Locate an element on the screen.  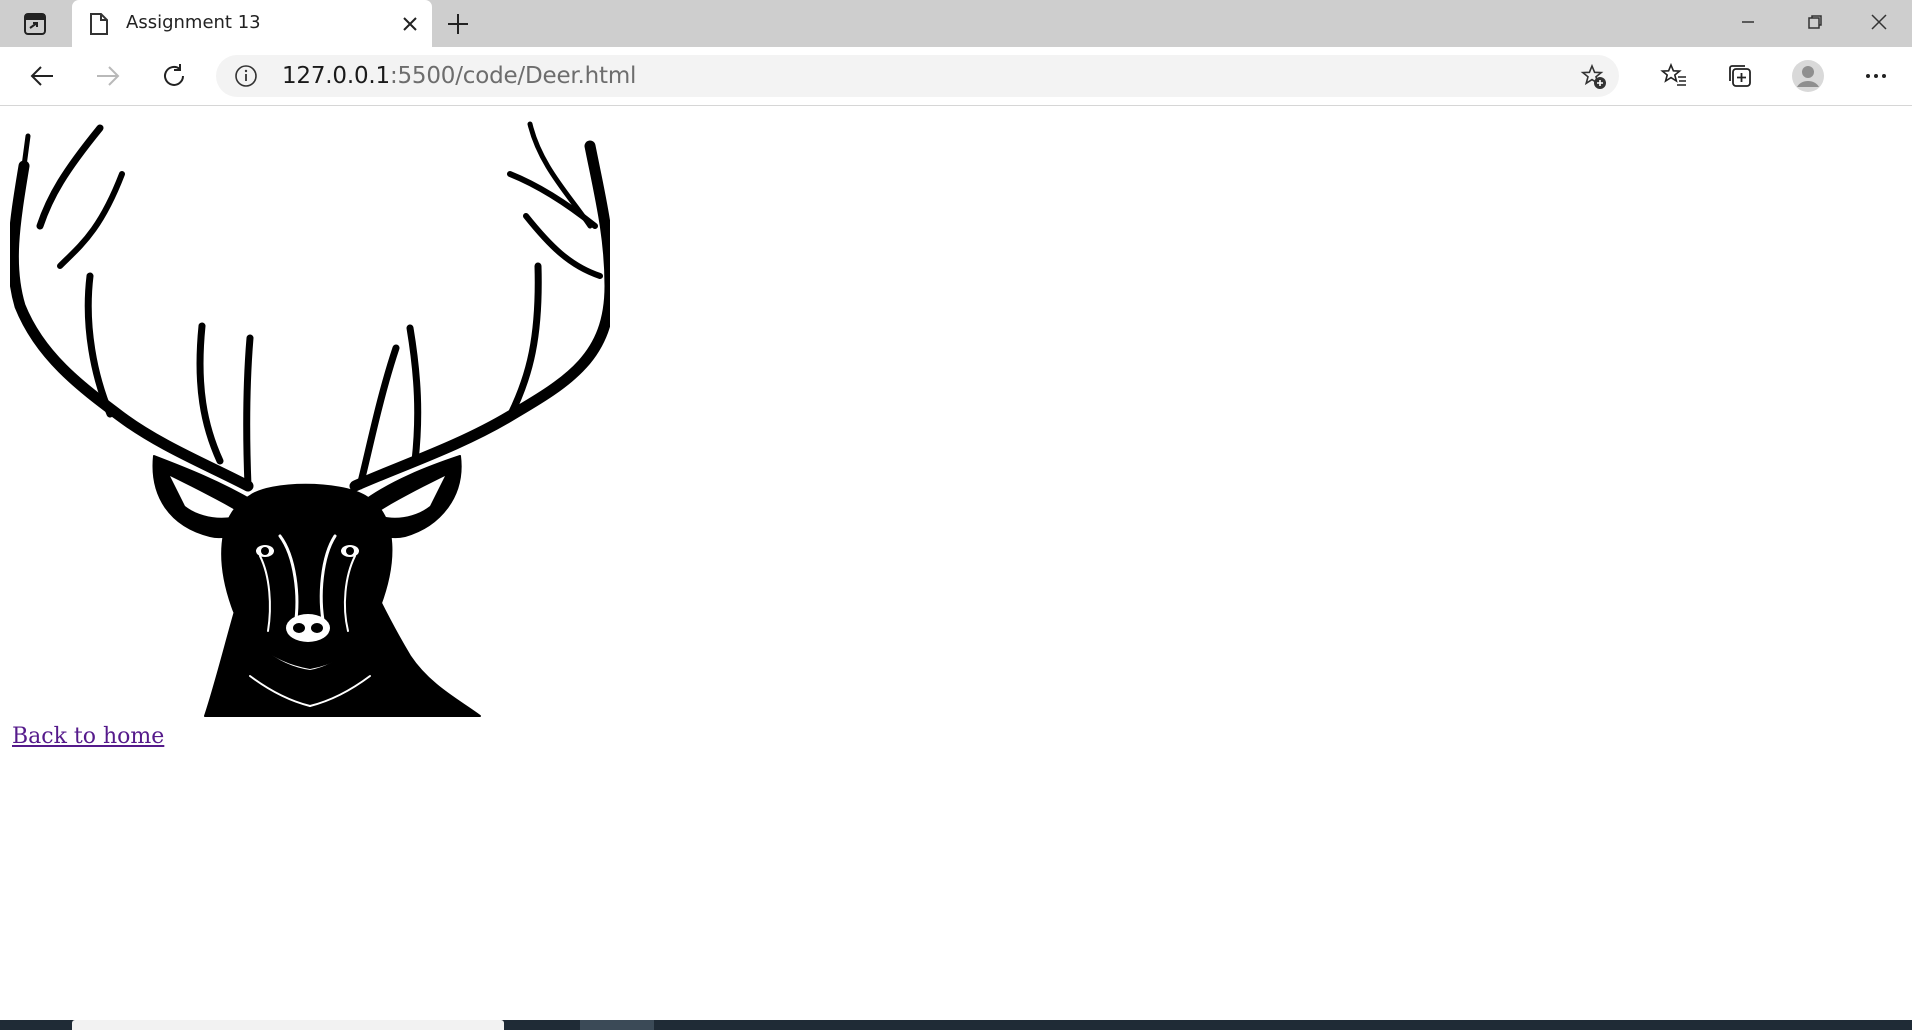
restore-icon is located at coordinates (1815, 22).